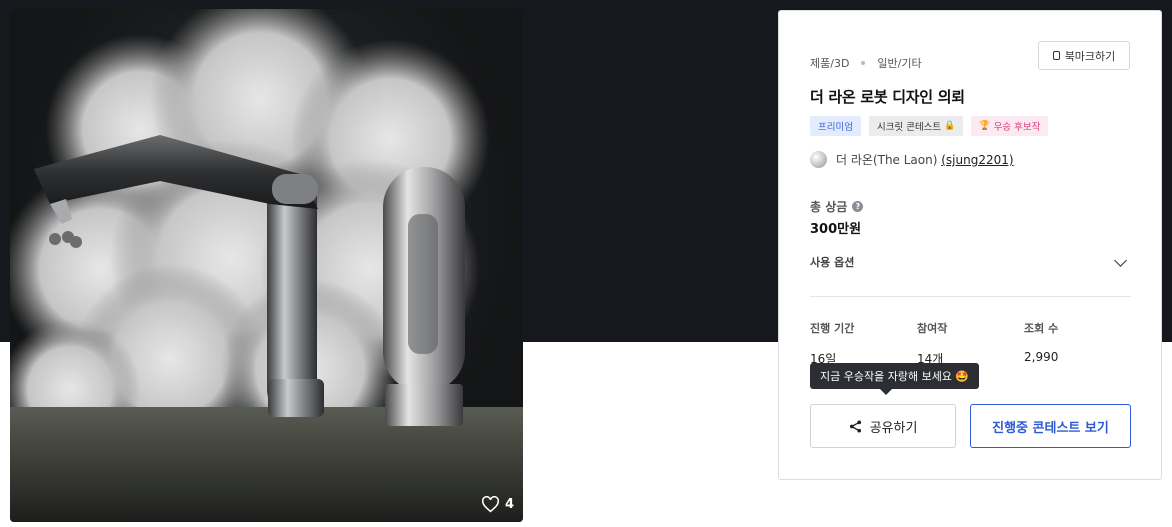  What do you see at coordinates (970, 262) in the screenshot?
I see `usage-options-toggle: 사용 옵션` at bounding box center [970, 262].